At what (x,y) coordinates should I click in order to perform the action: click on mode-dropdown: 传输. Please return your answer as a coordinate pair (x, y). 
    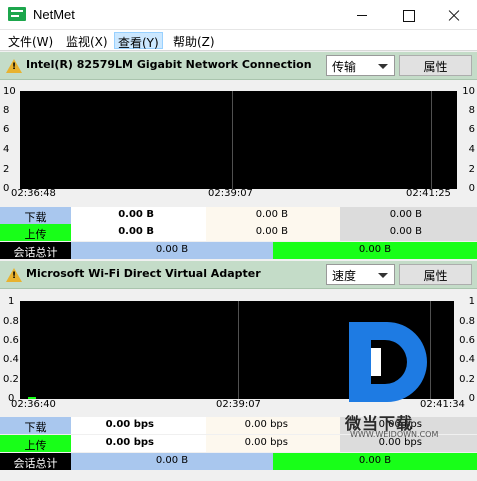
    Looking at the image, I should click on (360, 65).